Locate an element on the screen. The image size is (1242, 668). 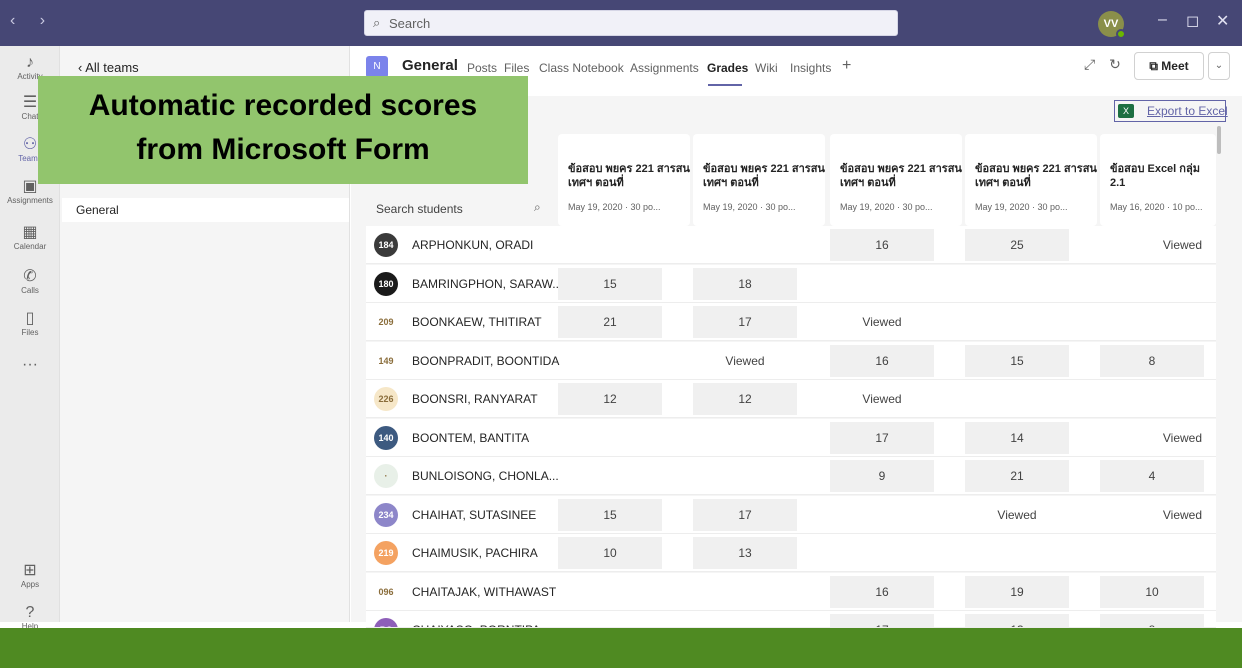
tab-files: Files is located at coordinates (516, 68).